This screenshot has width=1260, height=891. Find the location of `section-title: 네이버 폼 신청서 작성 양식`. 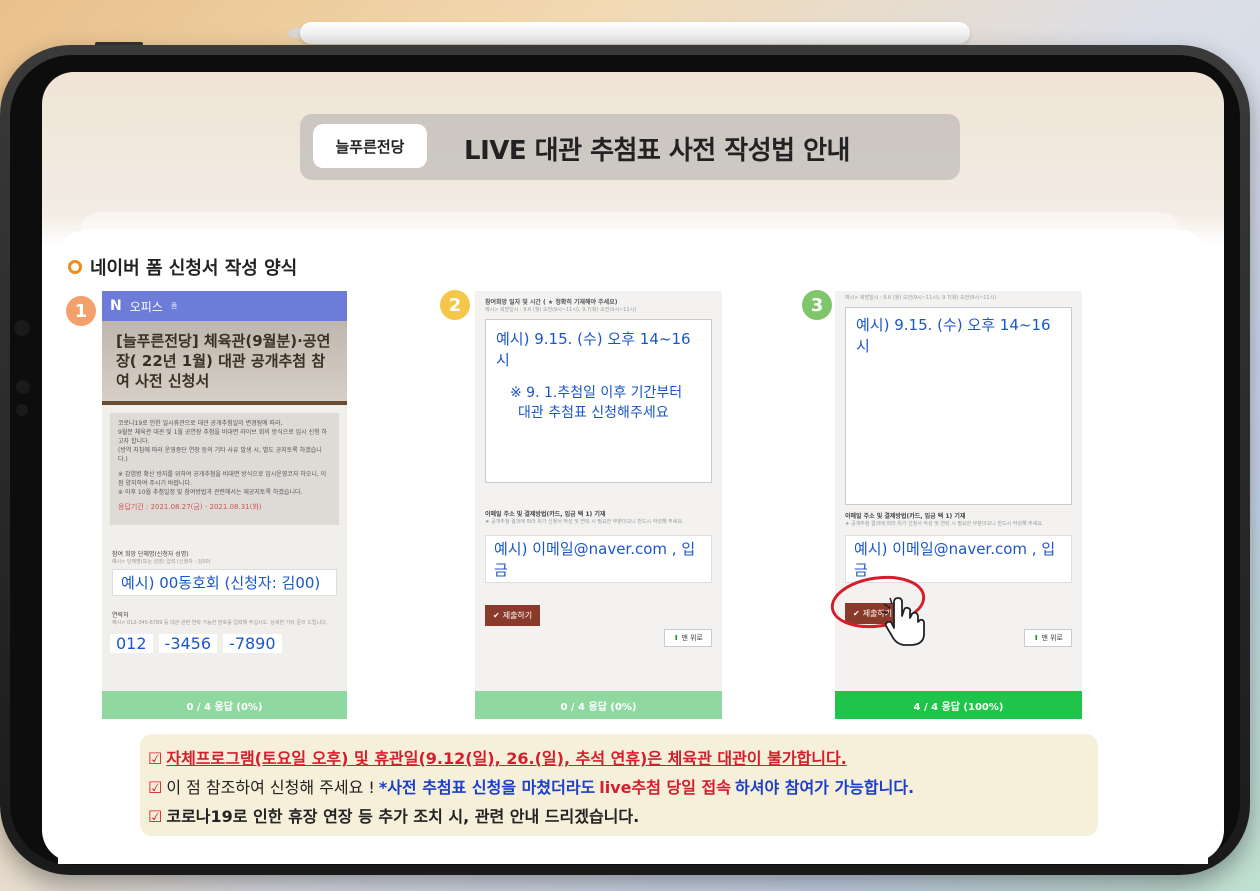

section-title: 네이버 폼 신청서 작성 양식 is located at coordinates (194, 268).